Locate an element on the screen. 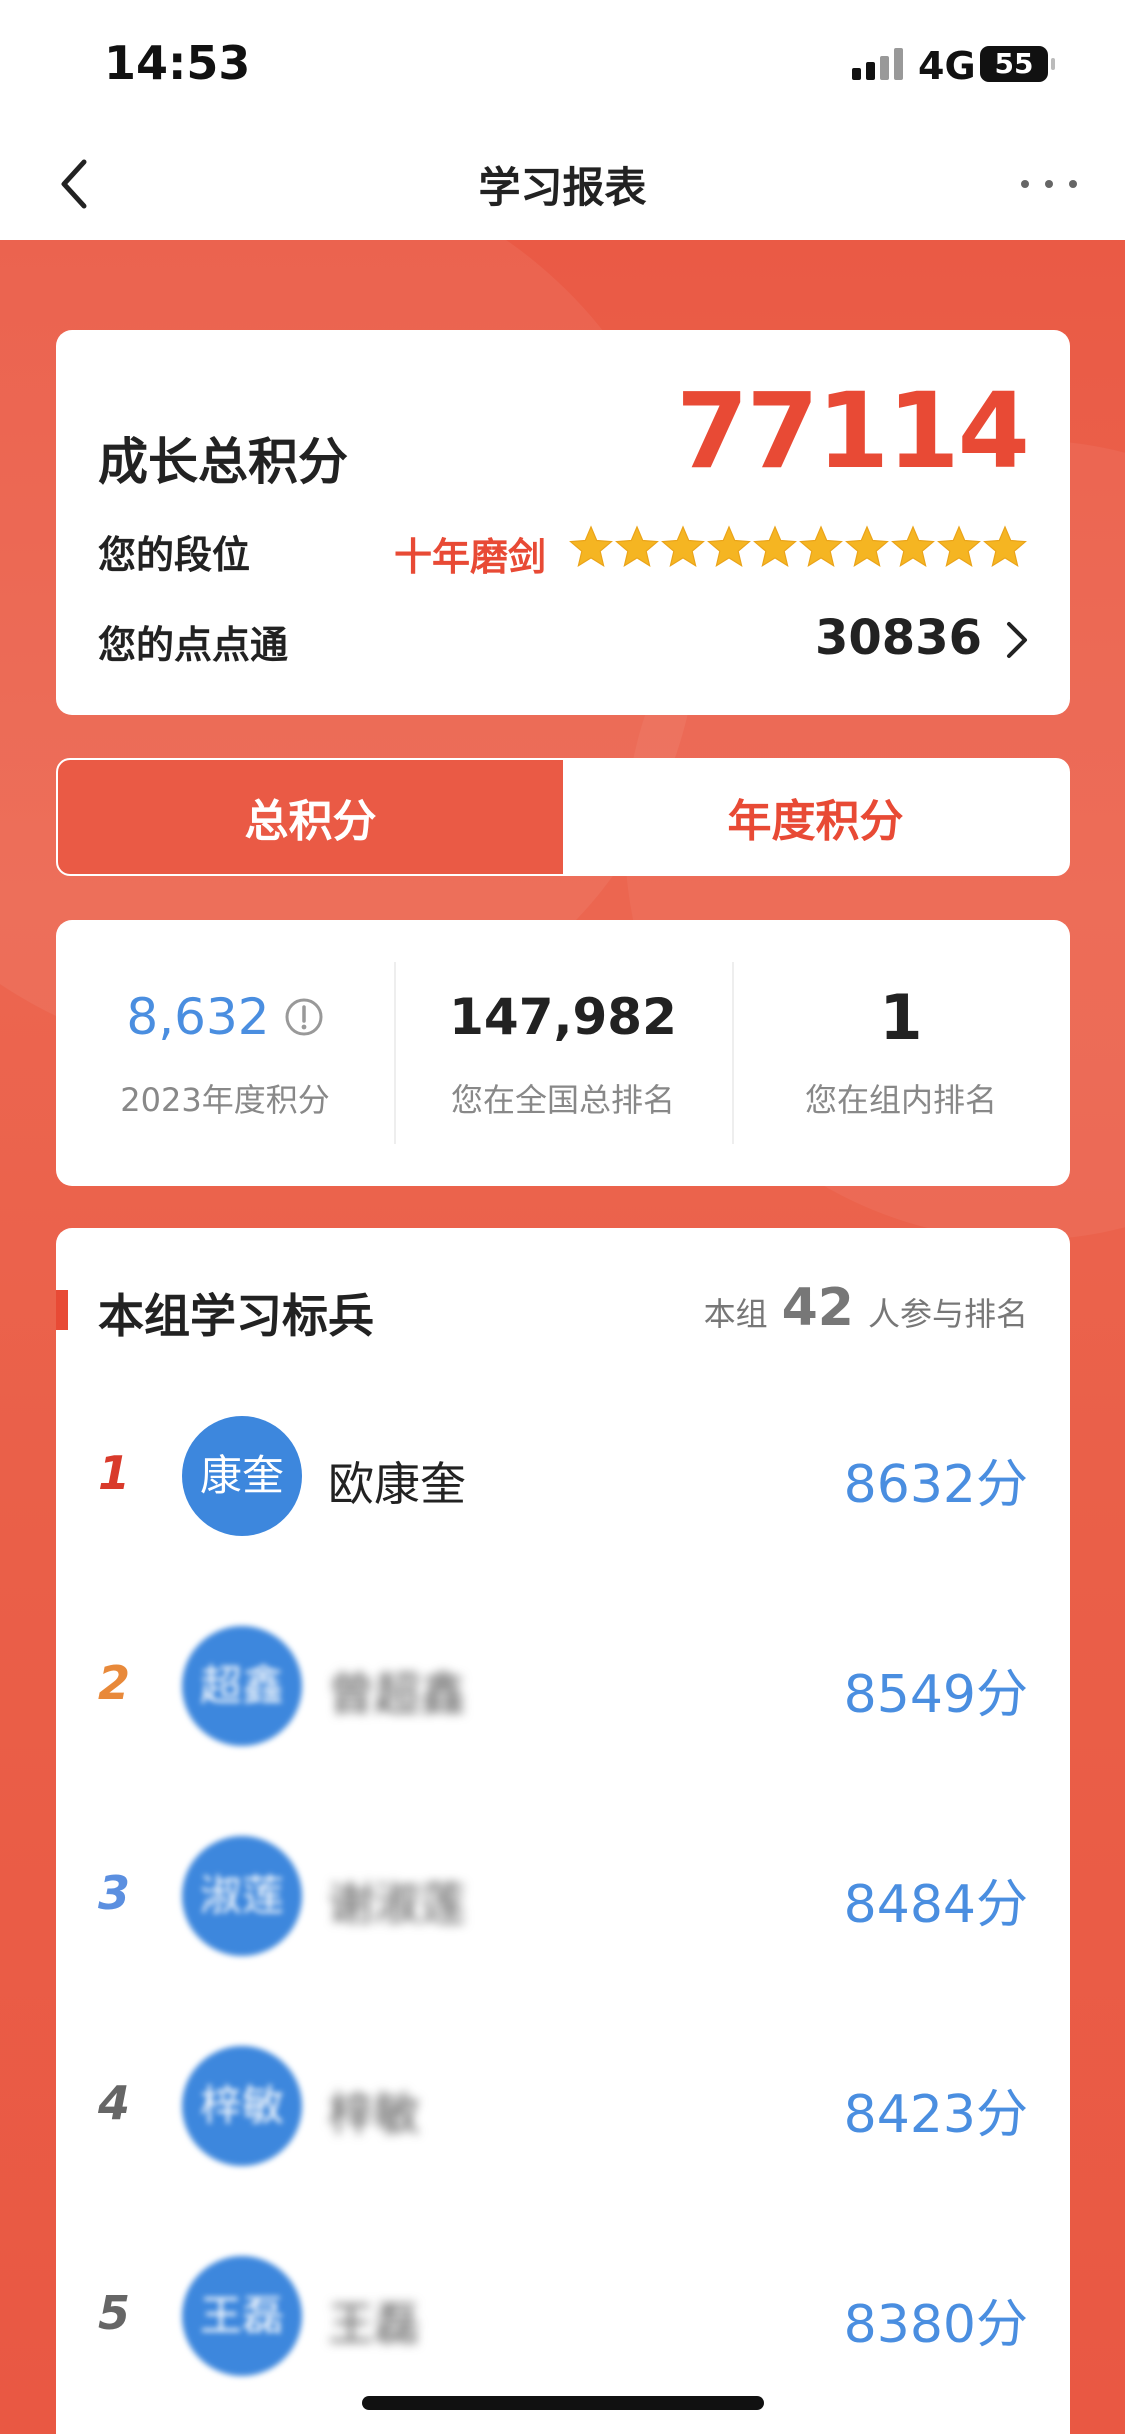 Image resolution: width=1125 pixels, height=2434 pixels. more-icon is located at coordinates (1051, 185).